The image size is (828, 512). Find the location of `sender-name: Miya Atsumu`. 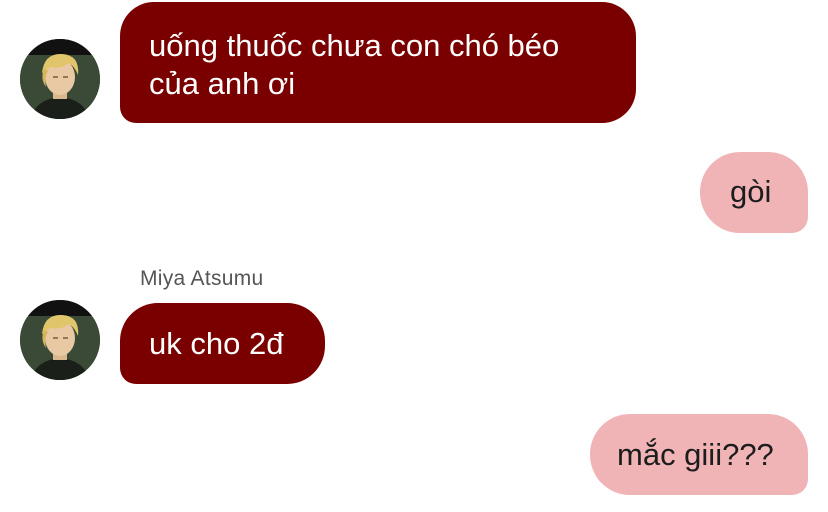

sender-name: Miya Atsumu is located at coordinates (202, 278).